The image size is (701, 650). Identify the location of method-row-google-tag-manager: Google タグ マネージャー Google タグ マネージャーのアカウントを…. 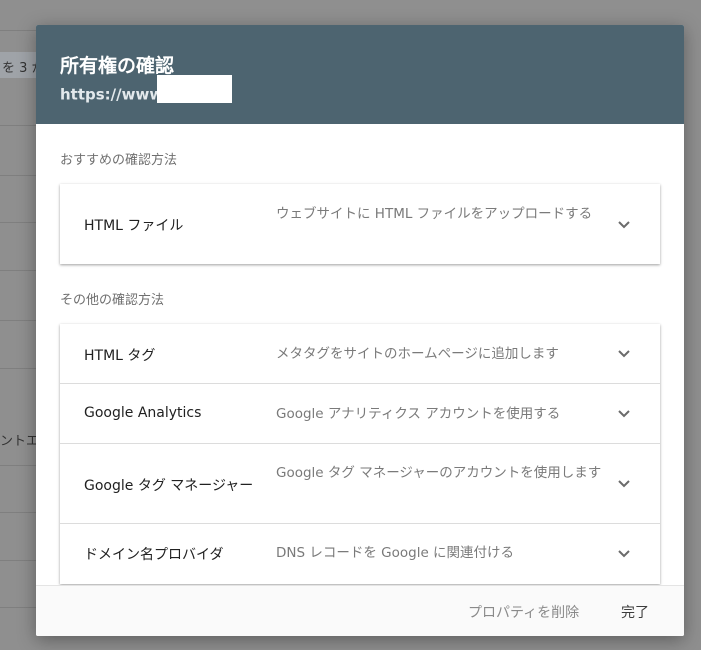
(360, 483).